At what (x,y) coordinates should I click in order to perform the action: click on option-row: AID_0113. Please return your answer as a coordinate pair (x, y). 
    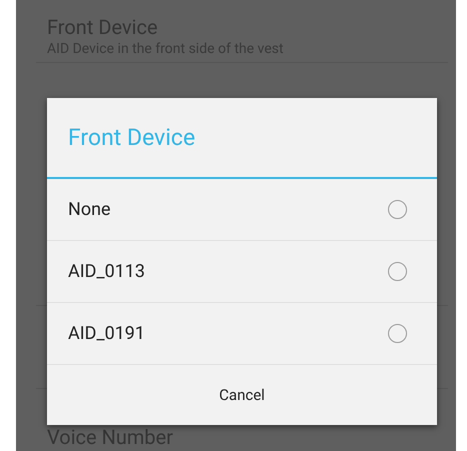
    Looking at the image, I should click on (242, 272).